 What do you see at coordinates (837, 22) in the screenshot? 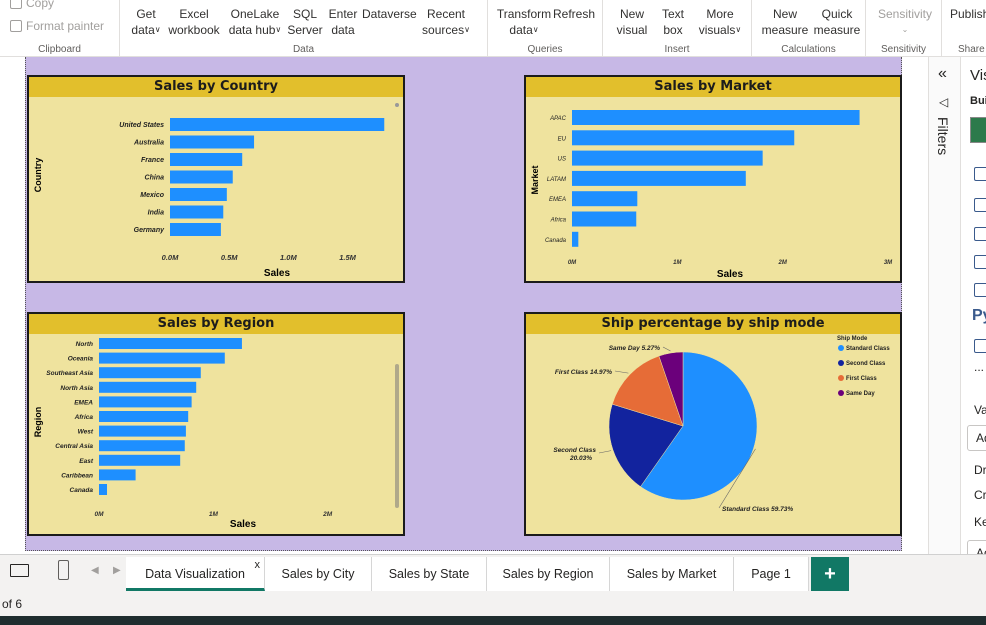
I see `quick-measure-button: Quick measure` at bounding box center [837, 22].